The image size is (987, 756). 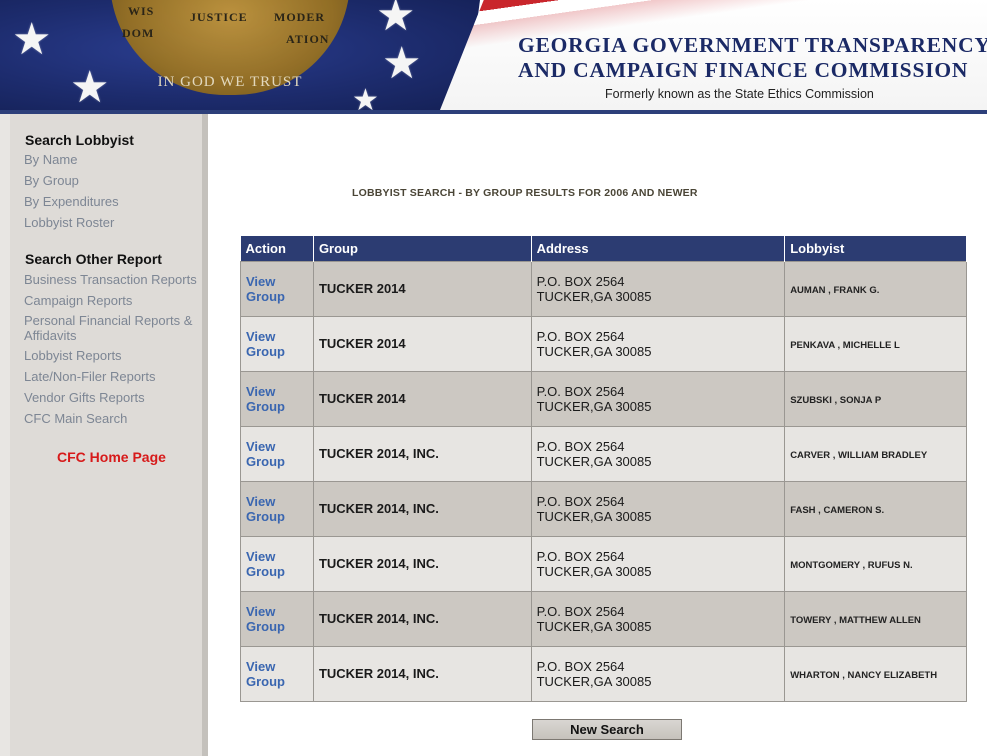 I want to click on lobbyist-name: WHARTON , NANCY ELIZABETH, so click(x=864, y=675).